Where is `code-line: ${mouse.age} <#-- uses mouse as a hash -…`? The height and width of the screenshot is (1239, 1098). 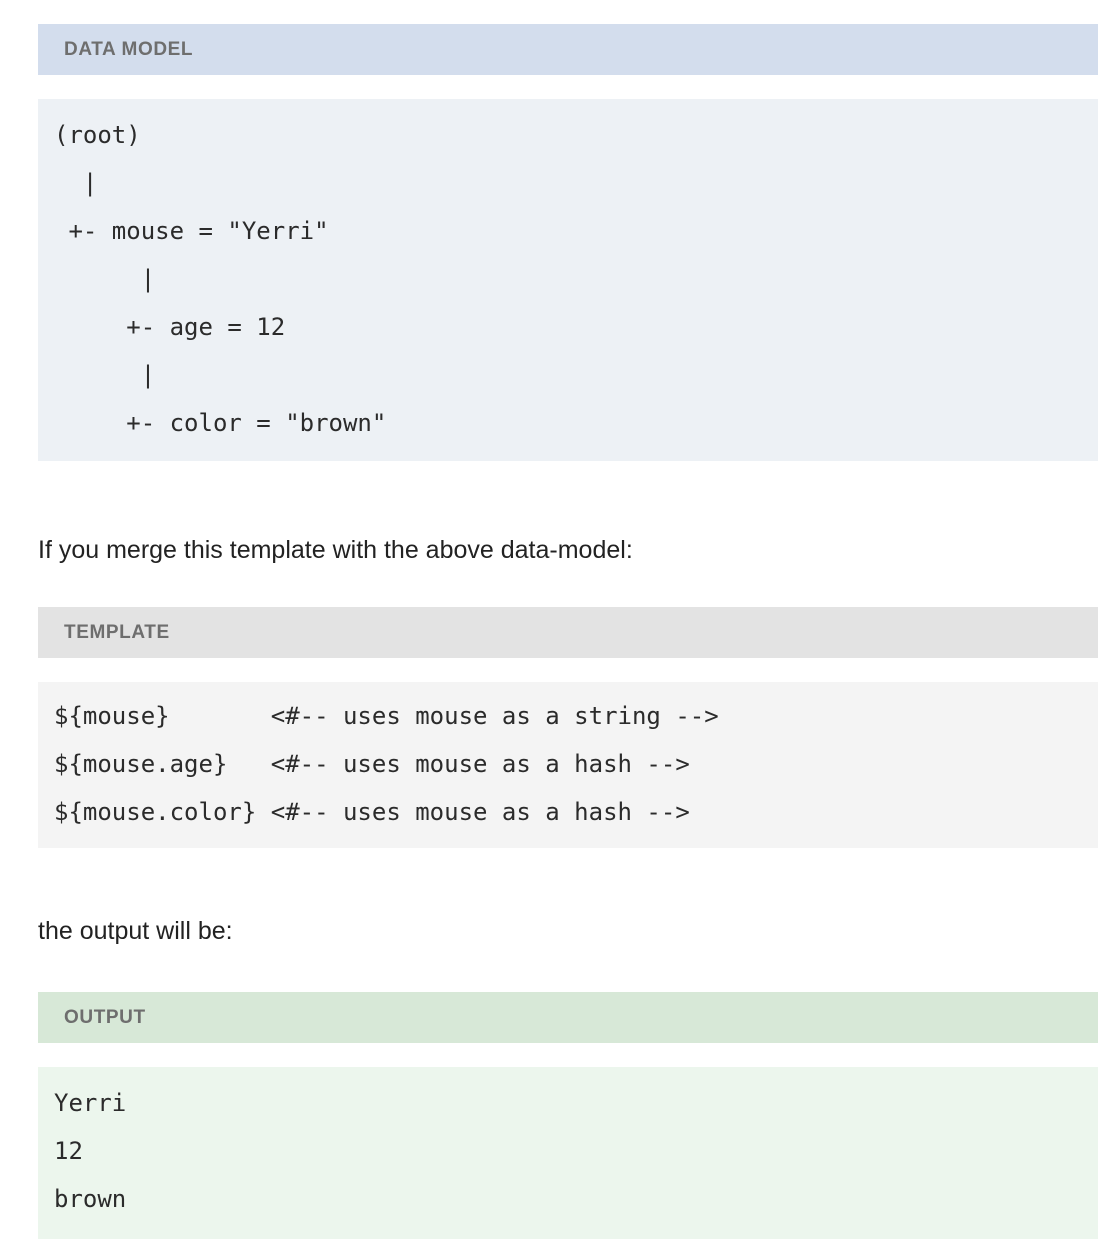 code-line: ${mouse.age} <#-- uses mouse as a hash -… is located at coordinates (372, 764).